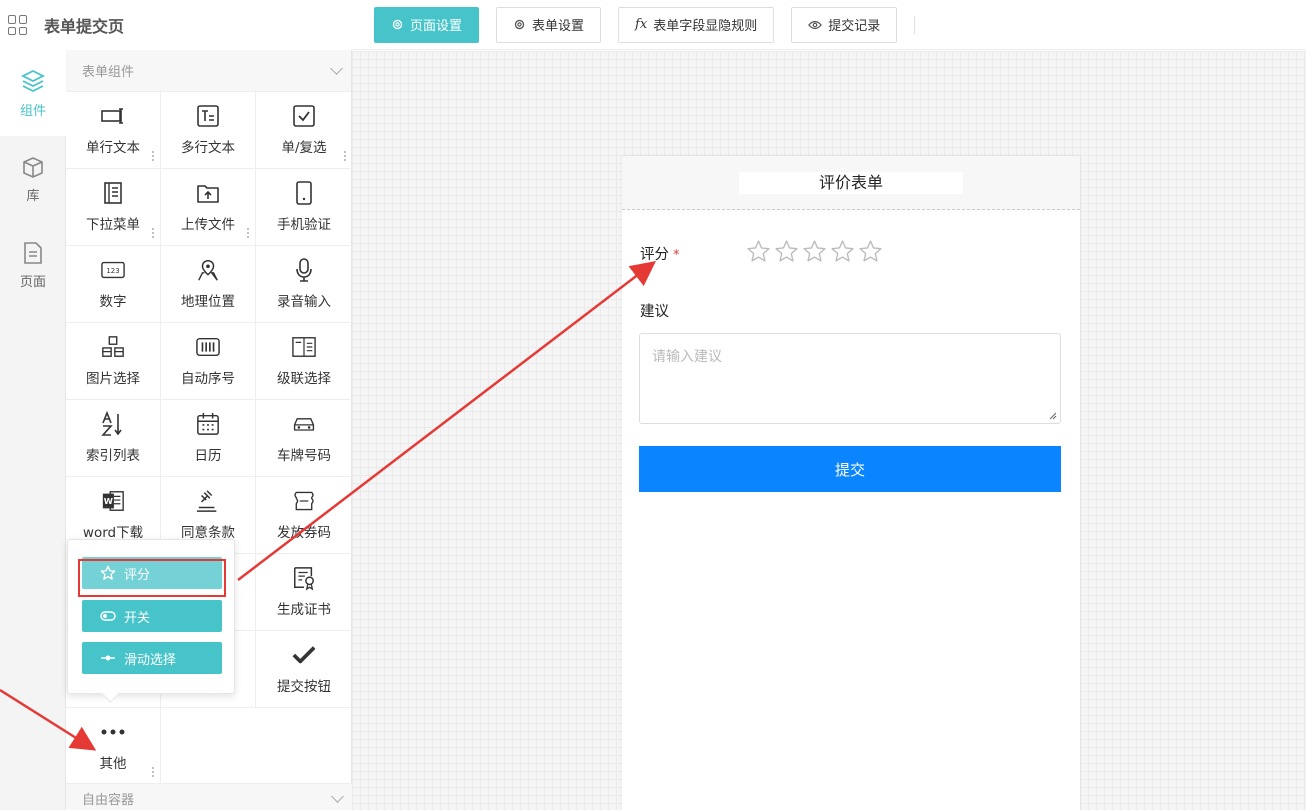  Describe the element at coordinates (304, 130) in the screenshot. I see `component-choice: 单/复选` at that location.